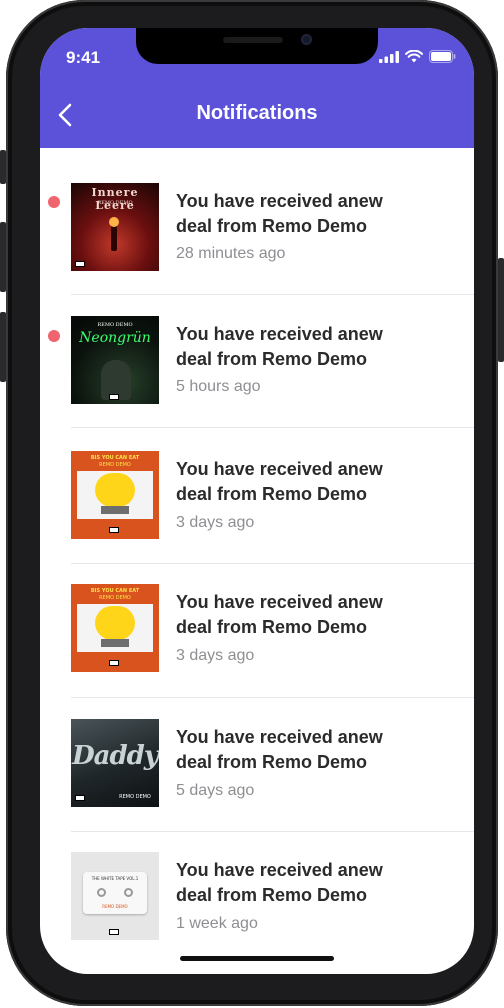 Image resolution: width=504 pixels, height=1008 pixels. What do you see at coordinates (231, 253) in the screenshot?
I see `notification-time: 28 minutes ago` at bounding box center [231, 253].